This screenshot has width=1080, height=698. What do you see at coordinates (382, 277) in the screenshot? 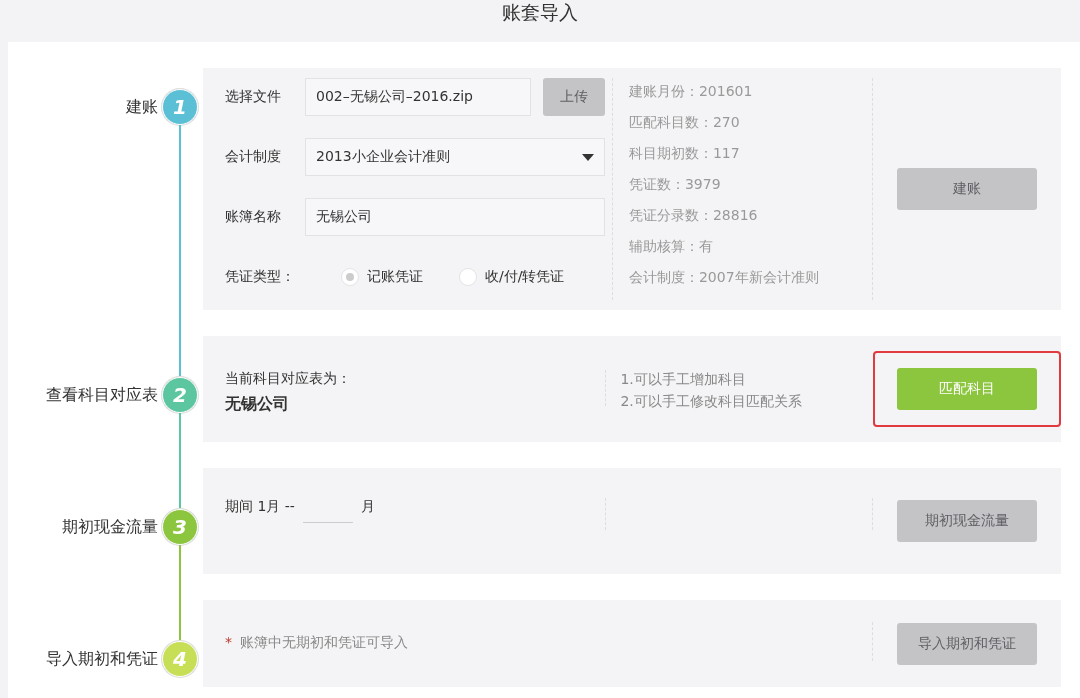
I see `radio-option: 记账凭证` at bounding box center [382, 277].